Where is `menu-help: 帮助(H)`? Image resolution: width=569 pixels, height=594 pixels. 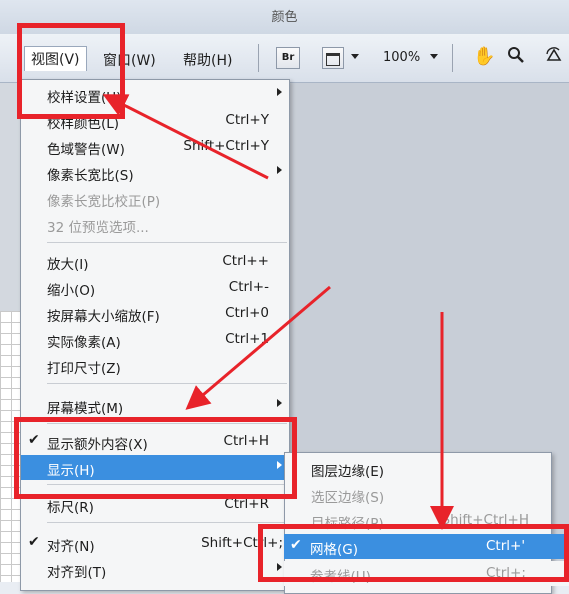
menu-help: 帮助(H) is located at coordinates (207, 60).